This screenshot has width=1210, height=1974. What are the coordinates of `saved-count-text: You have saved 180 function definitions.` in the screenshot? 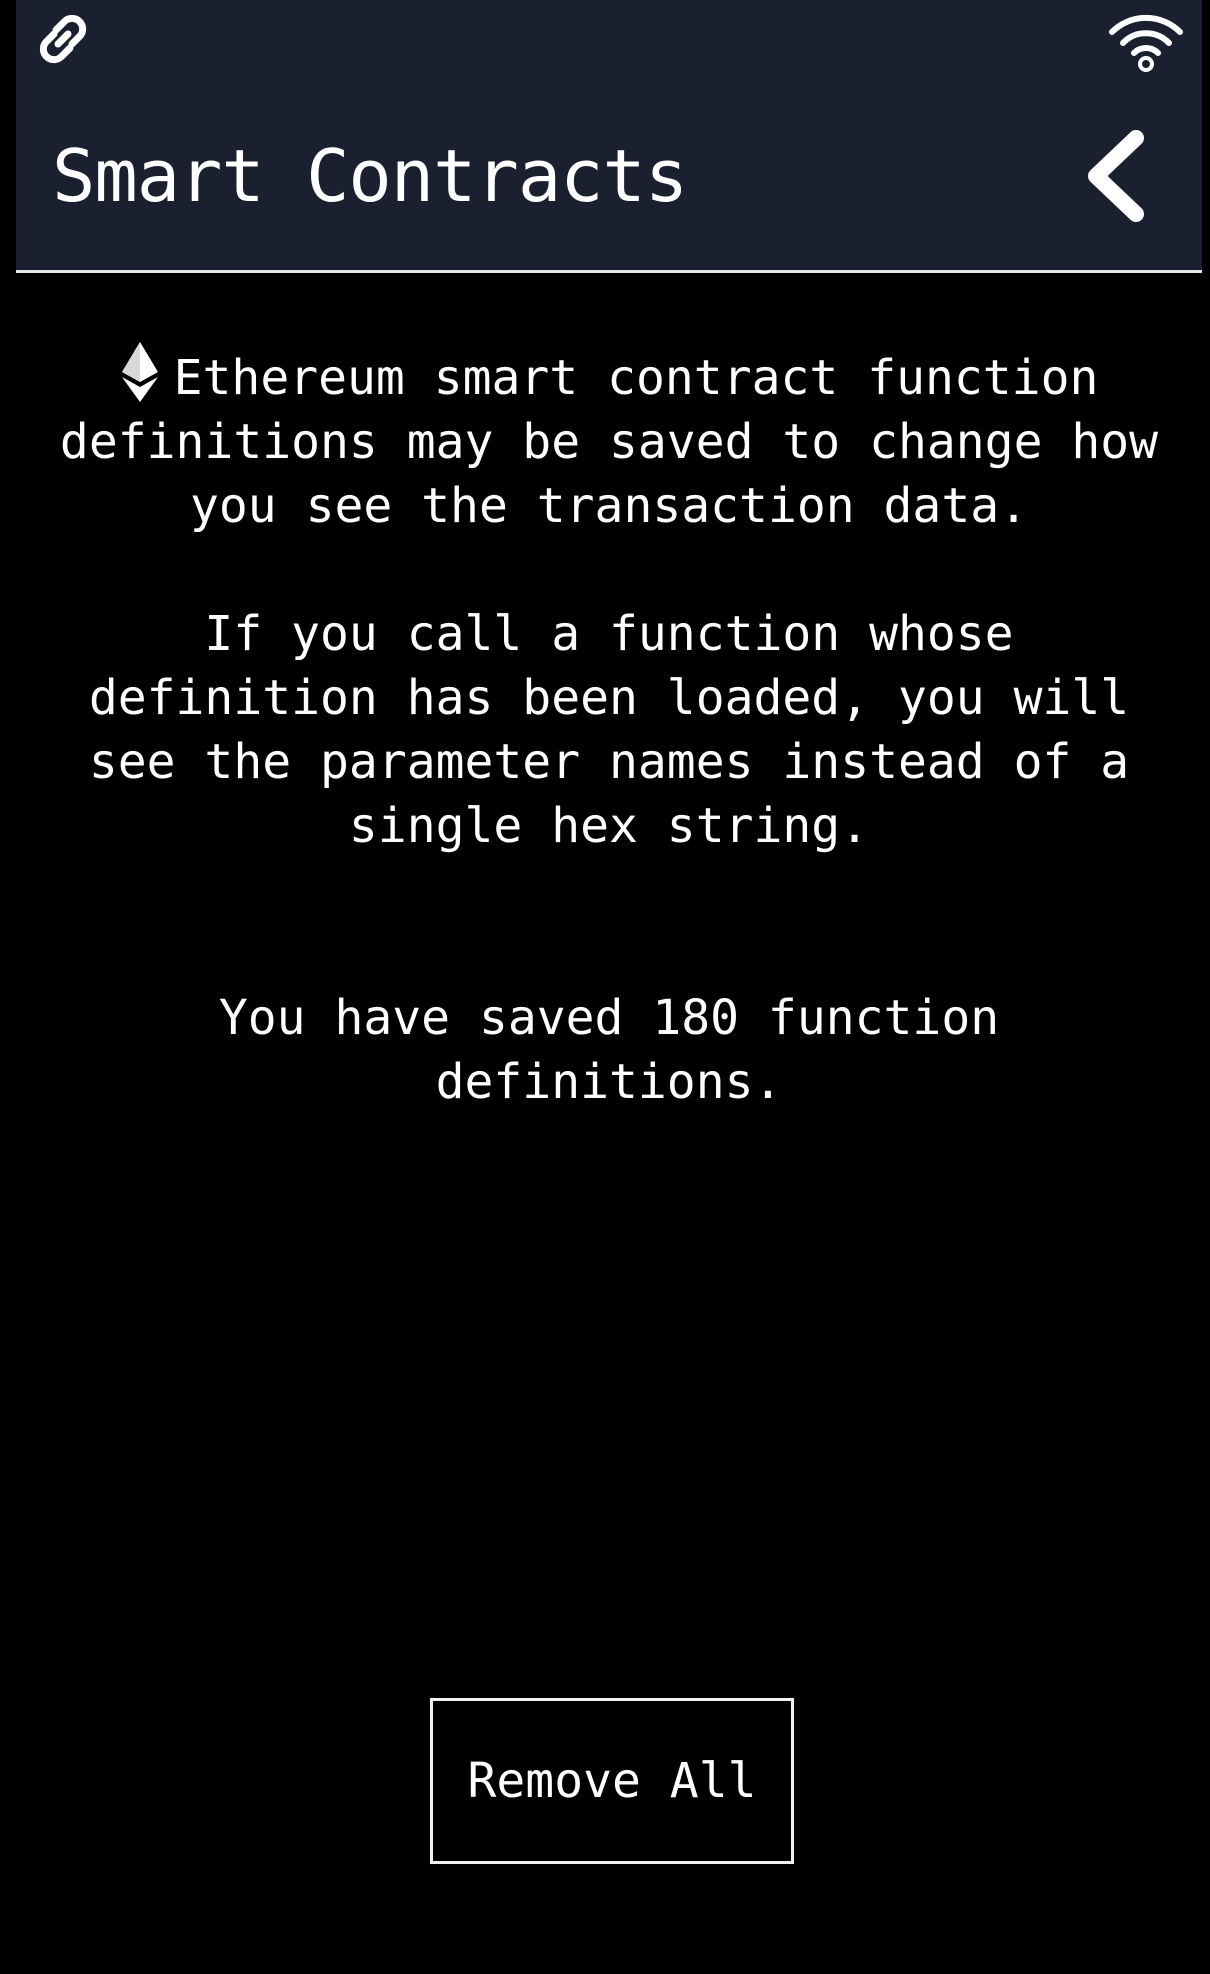 It's located at (609, 1050).